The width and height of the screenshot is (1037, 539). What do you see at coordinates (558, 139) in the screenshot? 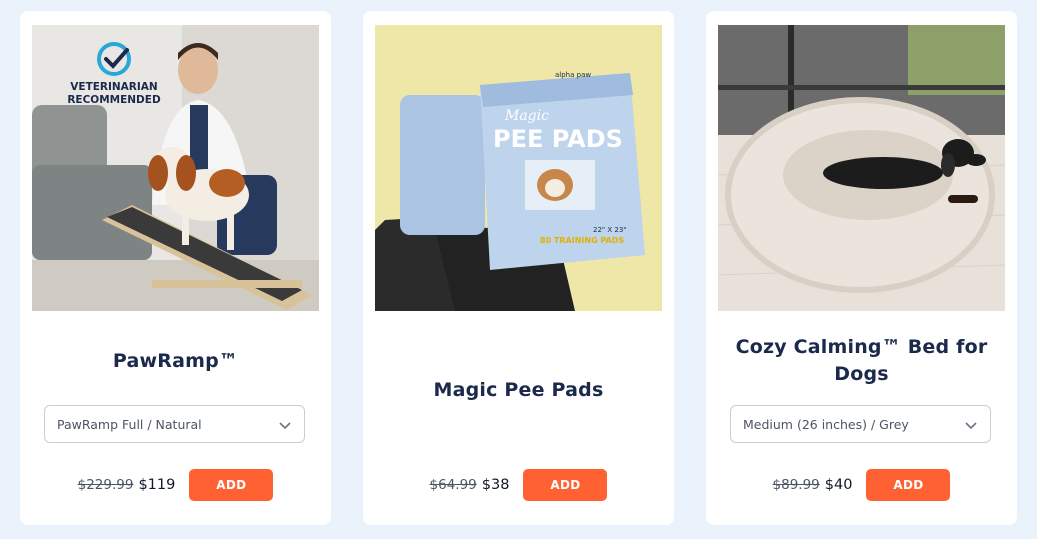
I see `package-line-2: PEE PADS` at bounding box center [558, 139].